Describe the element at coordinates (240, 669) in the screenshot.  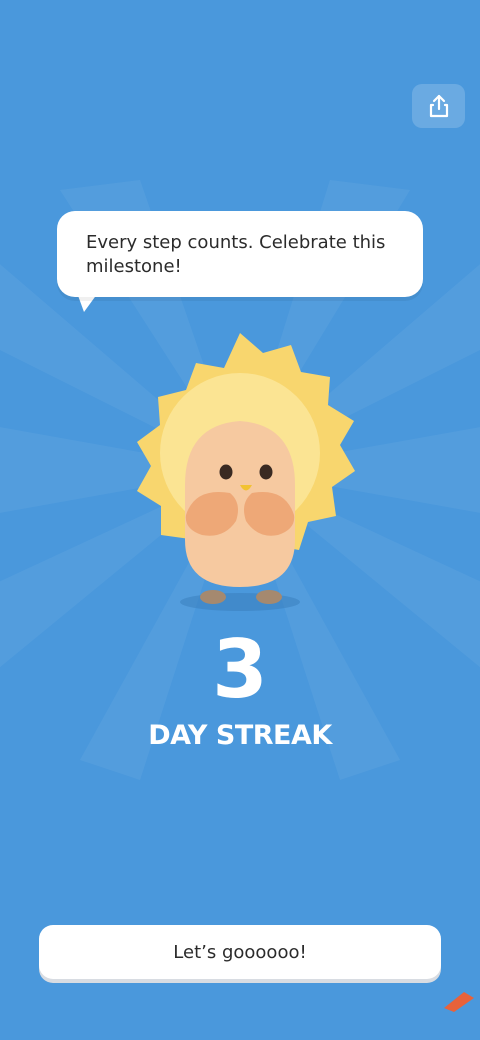
I see `streak-count: 3` at that location.